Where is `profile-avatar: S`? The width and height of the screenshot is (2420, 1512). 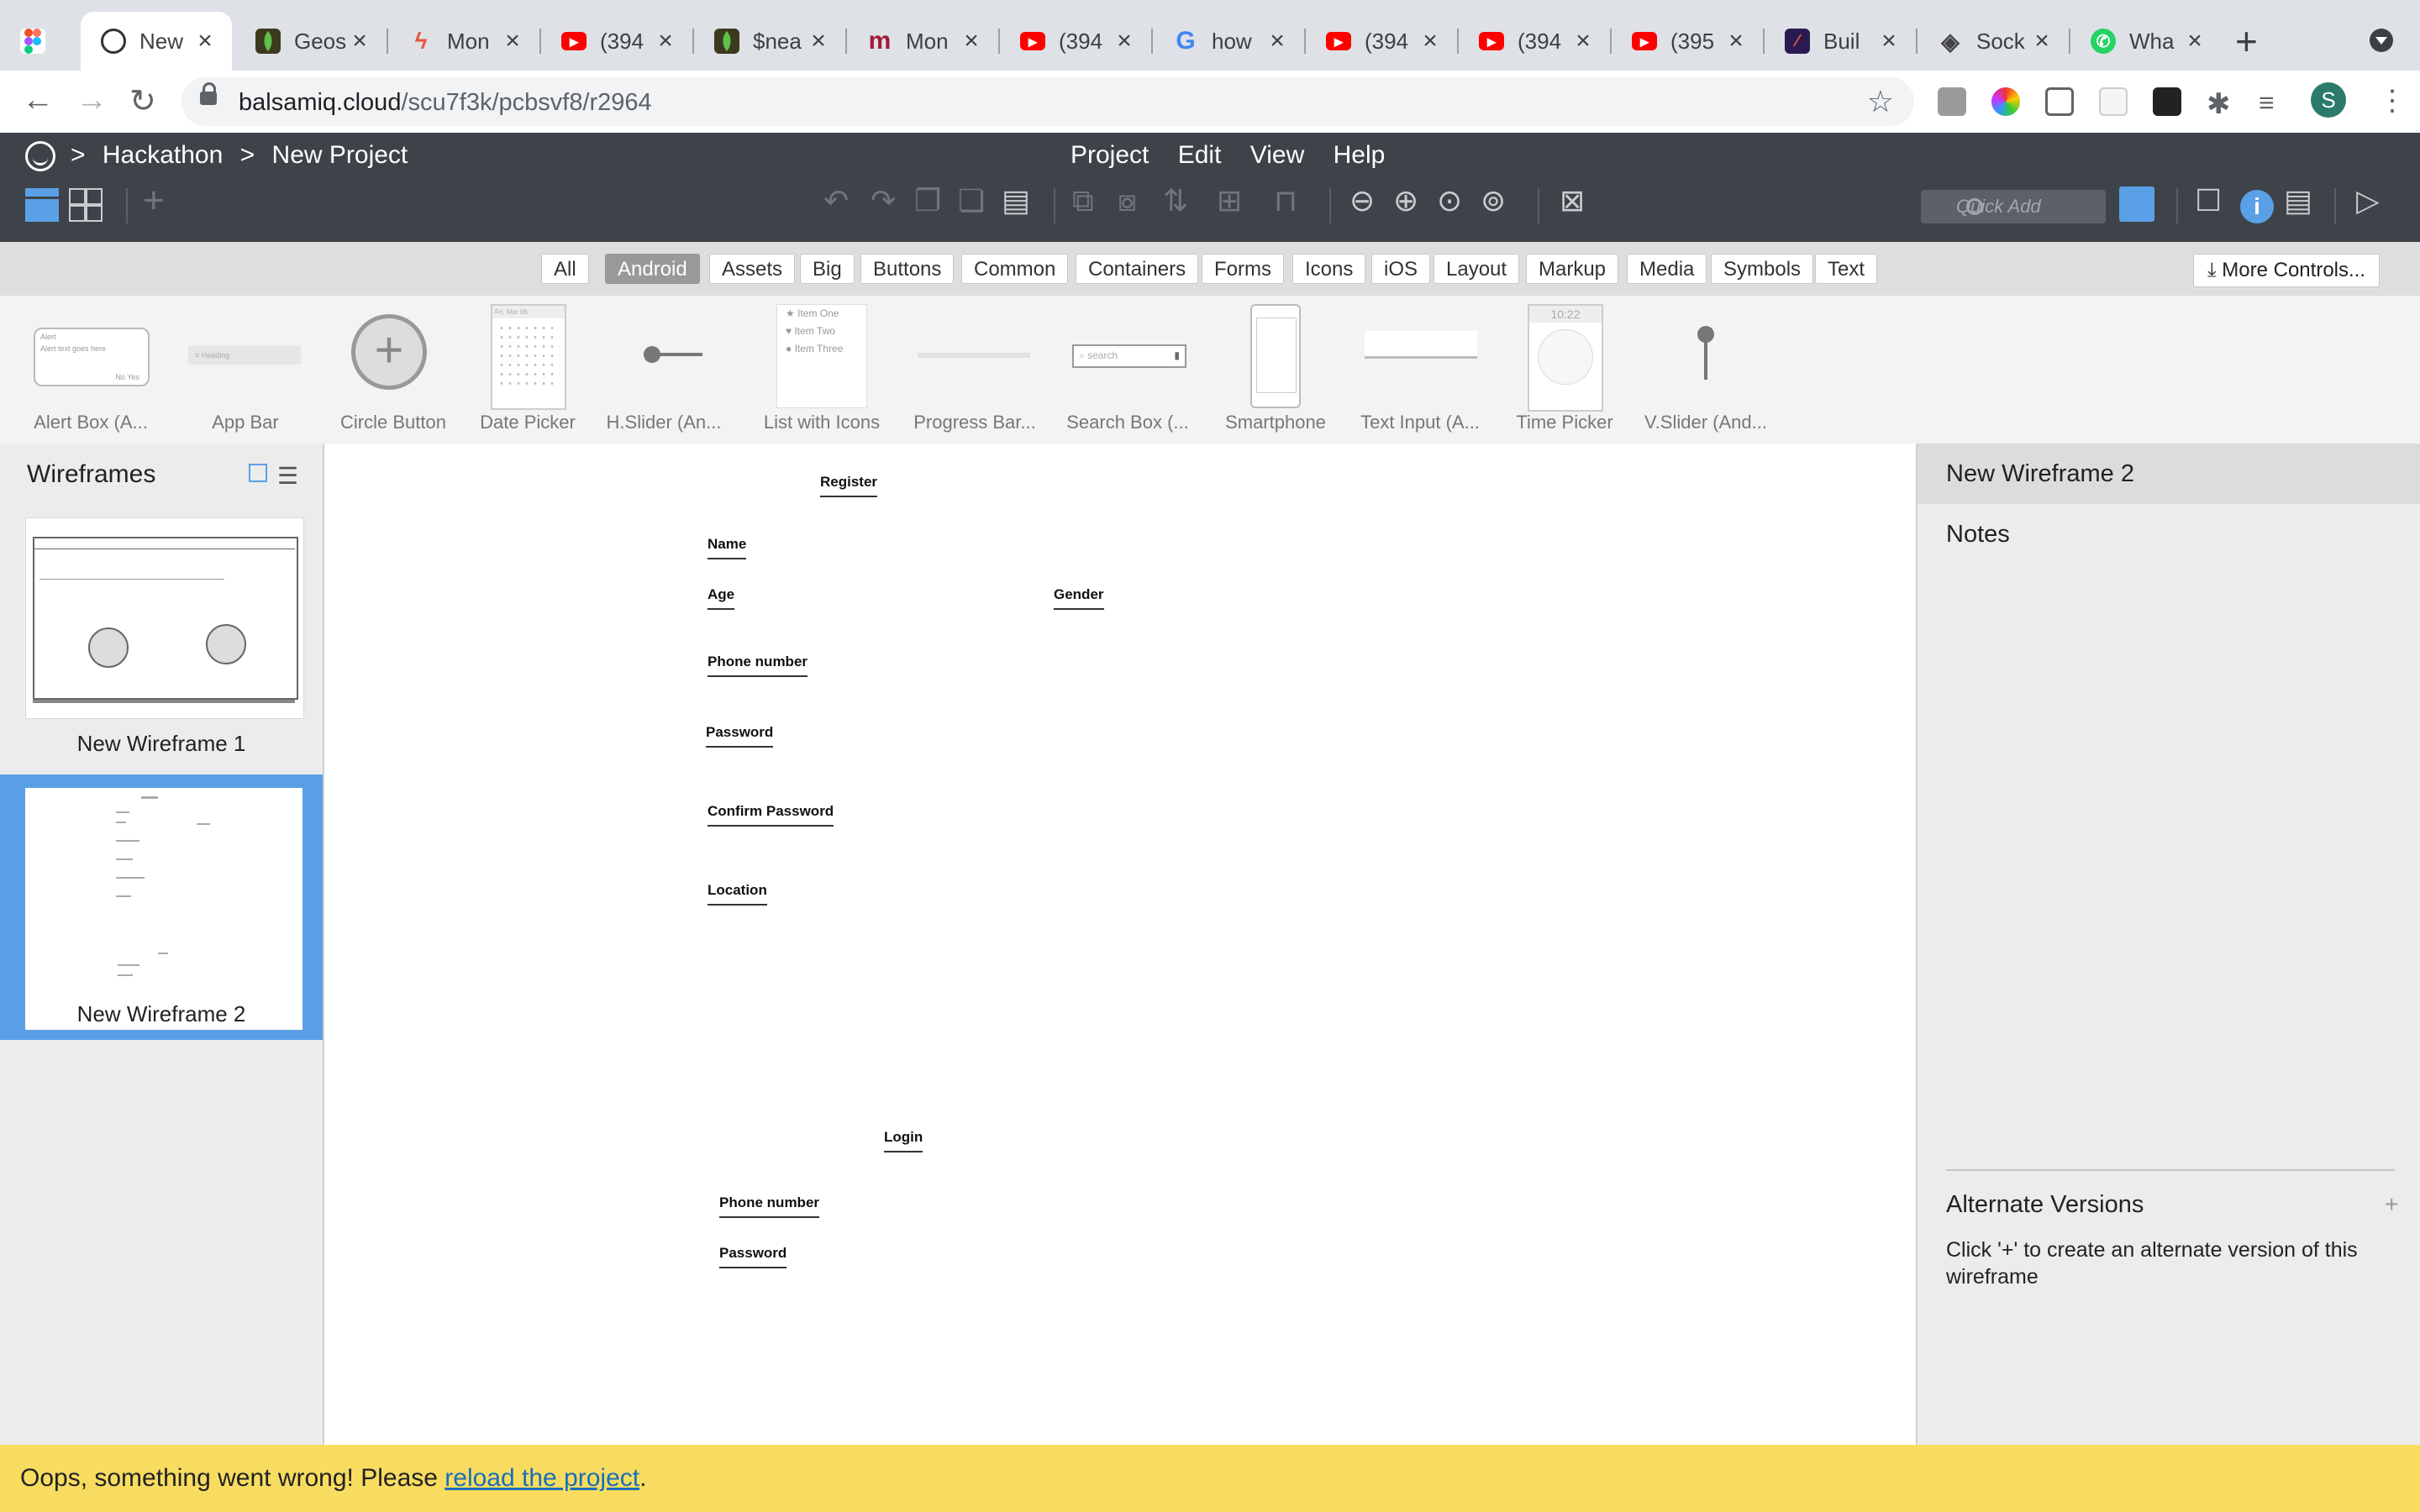 profile-avatar: S is located at coordinates (2329, 100).